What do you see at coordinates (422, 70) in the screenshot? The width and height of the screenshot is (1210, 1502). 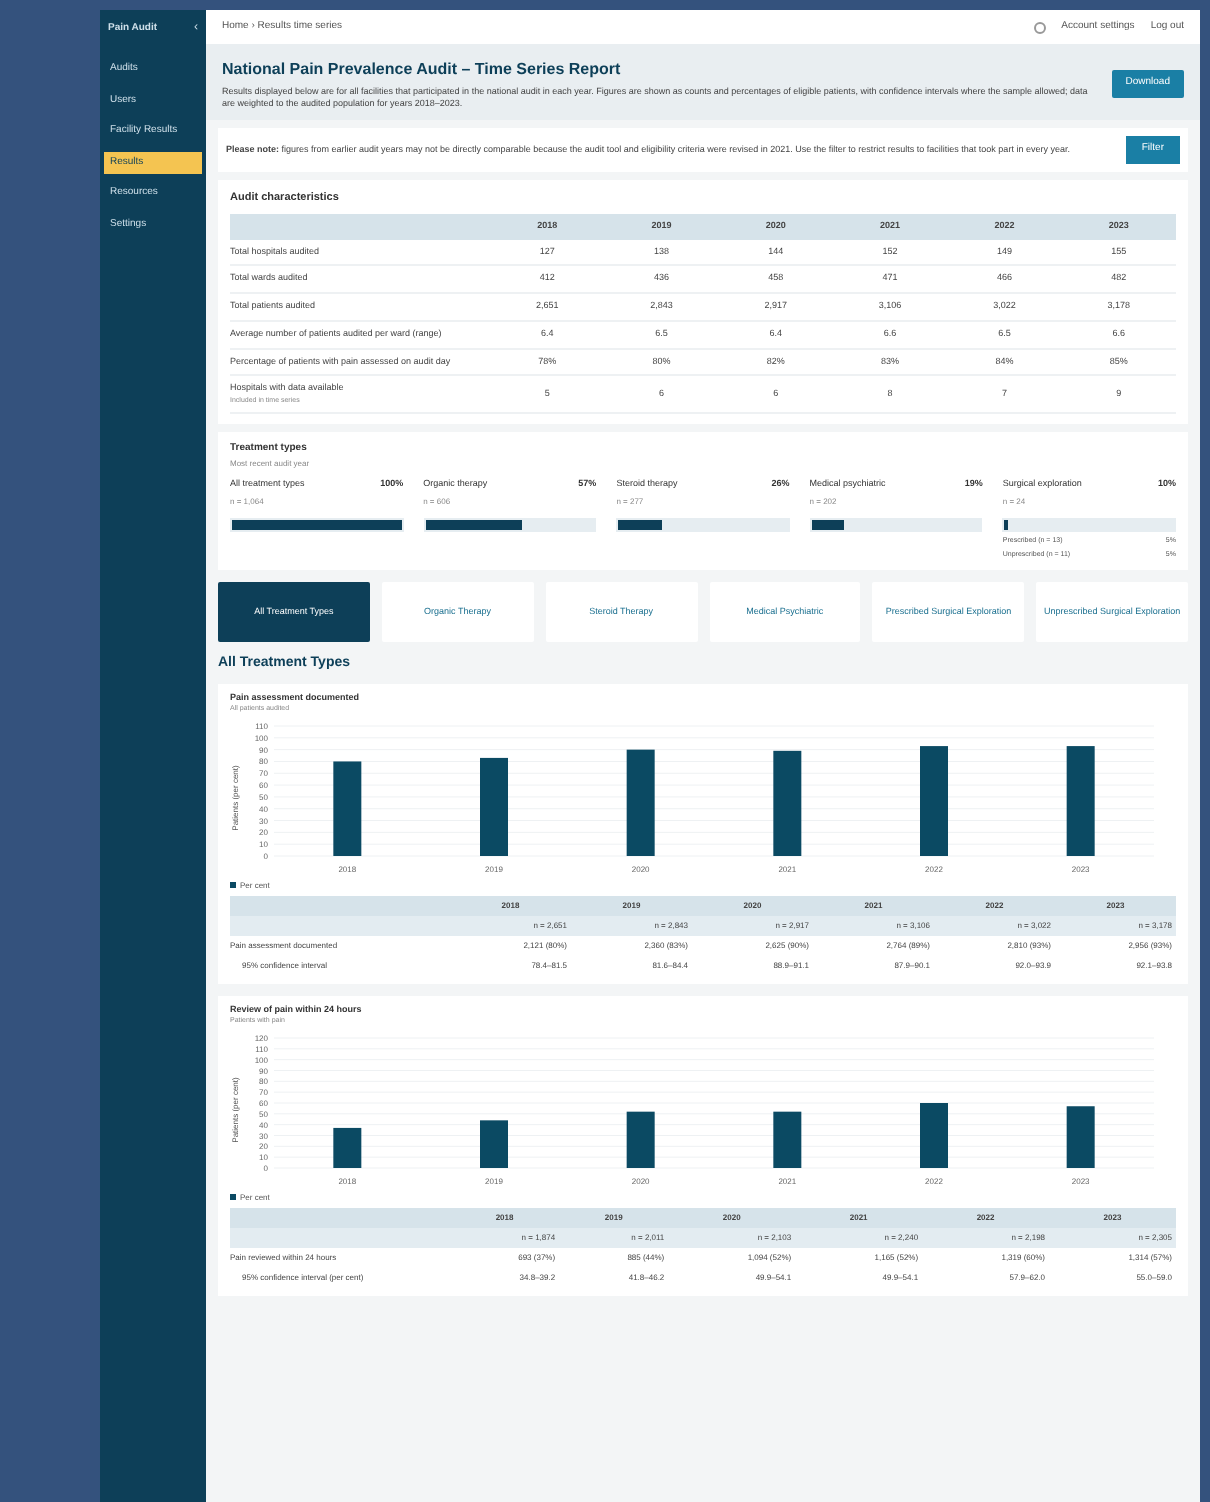 I see `page-title: National Pain Prevalence Audit – Time Series Report` at bounding box center [422, 70].